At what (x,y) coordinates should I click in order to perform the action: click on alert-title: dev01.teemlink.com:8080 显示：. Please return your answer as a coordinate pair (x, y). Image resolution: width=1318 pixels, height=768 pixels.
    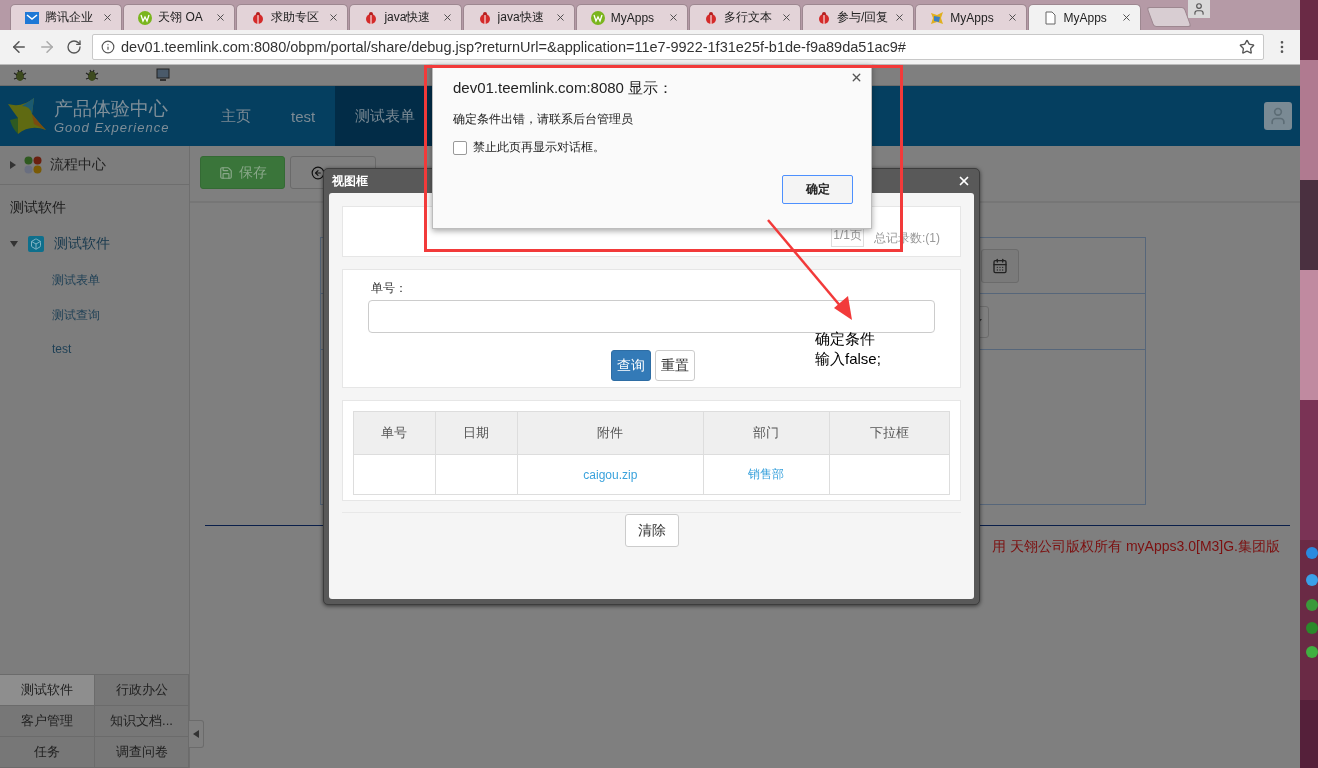
    Looking at the image, I should click on (564, 88).